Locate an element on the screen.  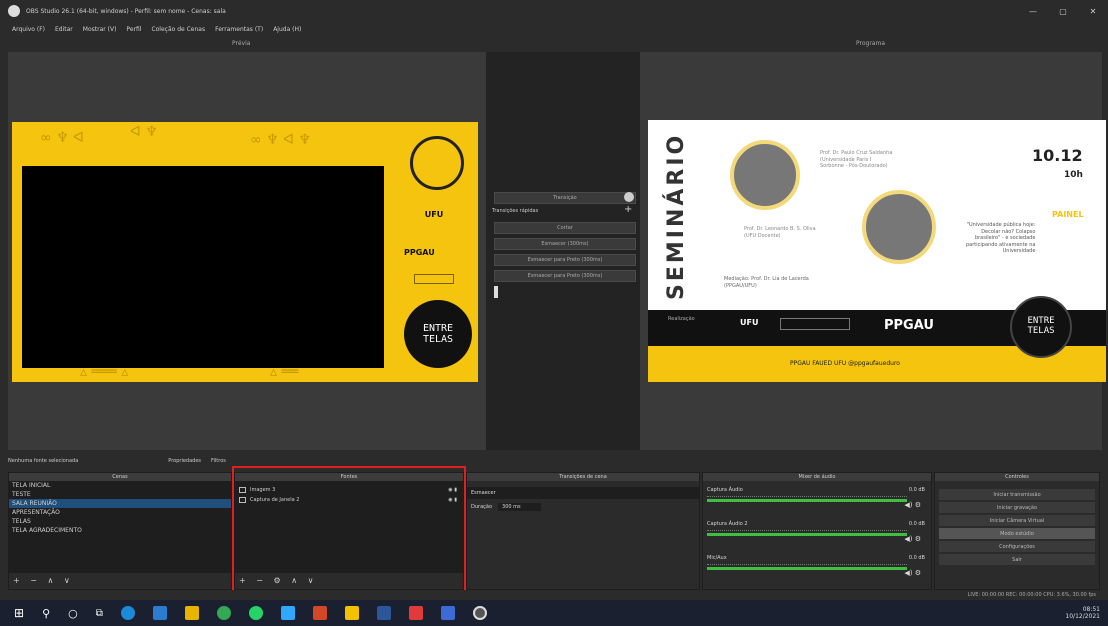
menu-edit: Editar is located at coordinates (64, 29).